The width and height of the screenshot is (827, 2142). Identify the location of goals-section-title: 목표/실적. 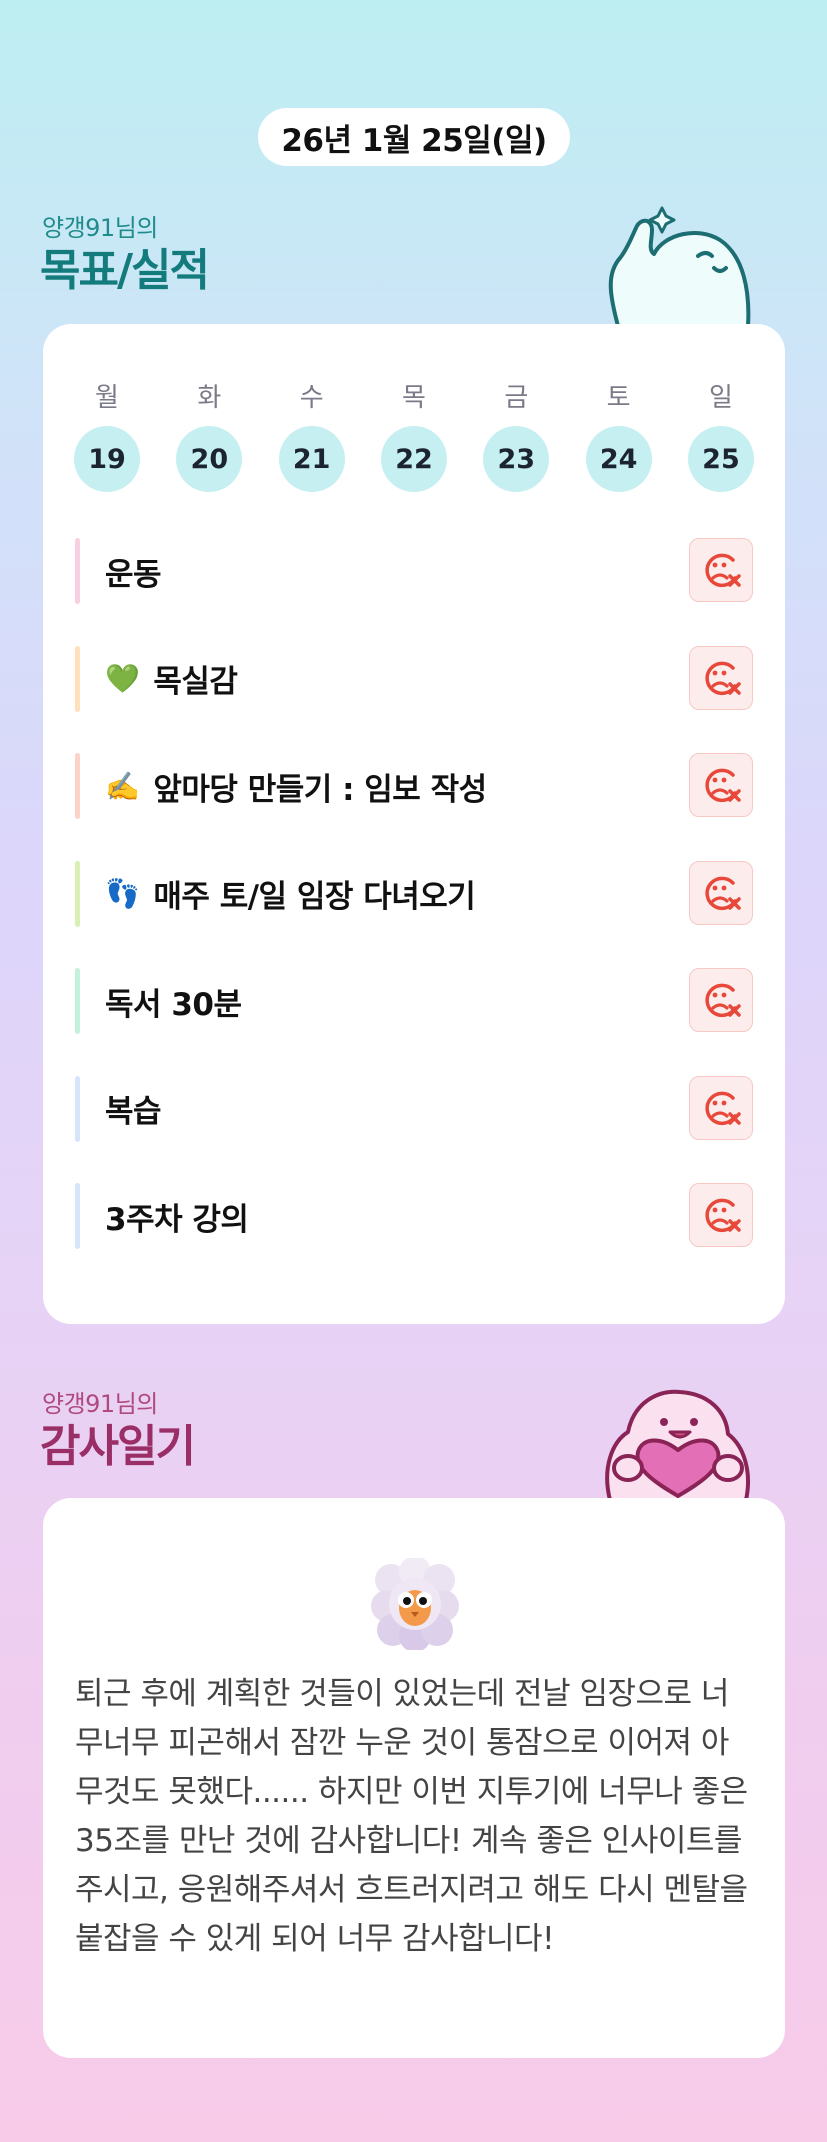
(125, 270).